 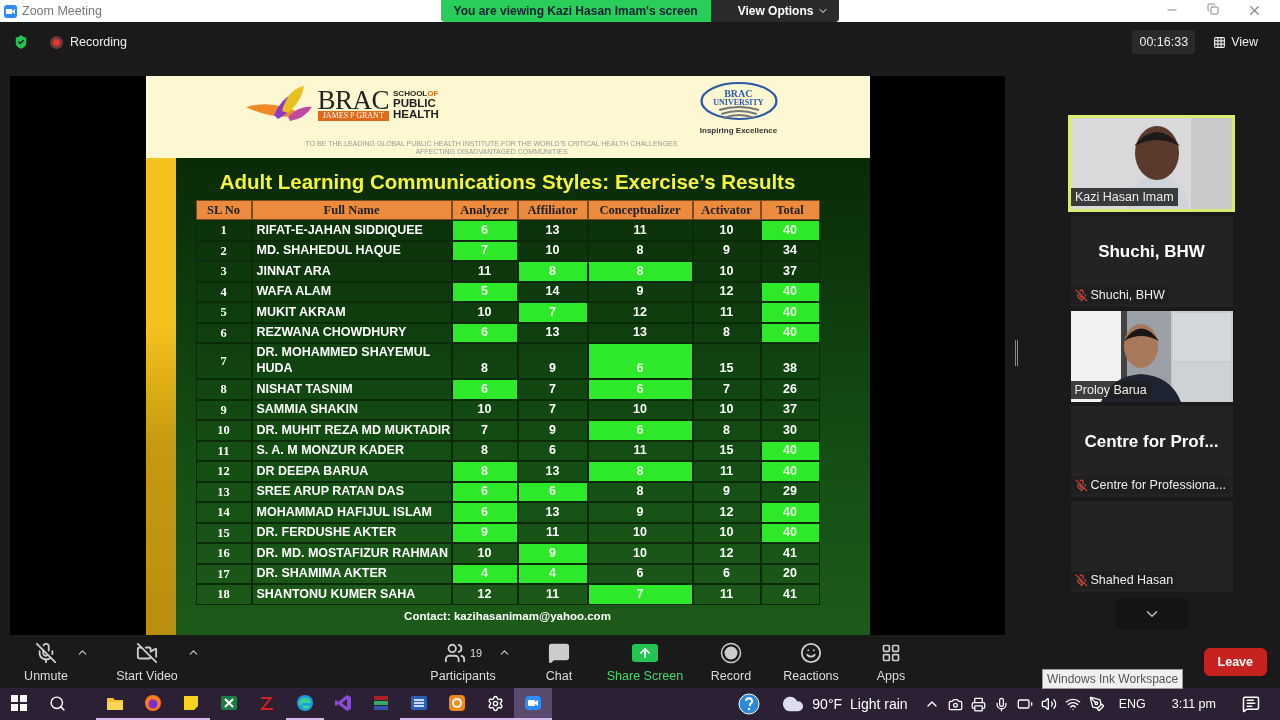 What do you see at coordinates (62, 11) in the screenshot?
I see `window-title: Zoom Meeting` at bounding box center [62, 11].